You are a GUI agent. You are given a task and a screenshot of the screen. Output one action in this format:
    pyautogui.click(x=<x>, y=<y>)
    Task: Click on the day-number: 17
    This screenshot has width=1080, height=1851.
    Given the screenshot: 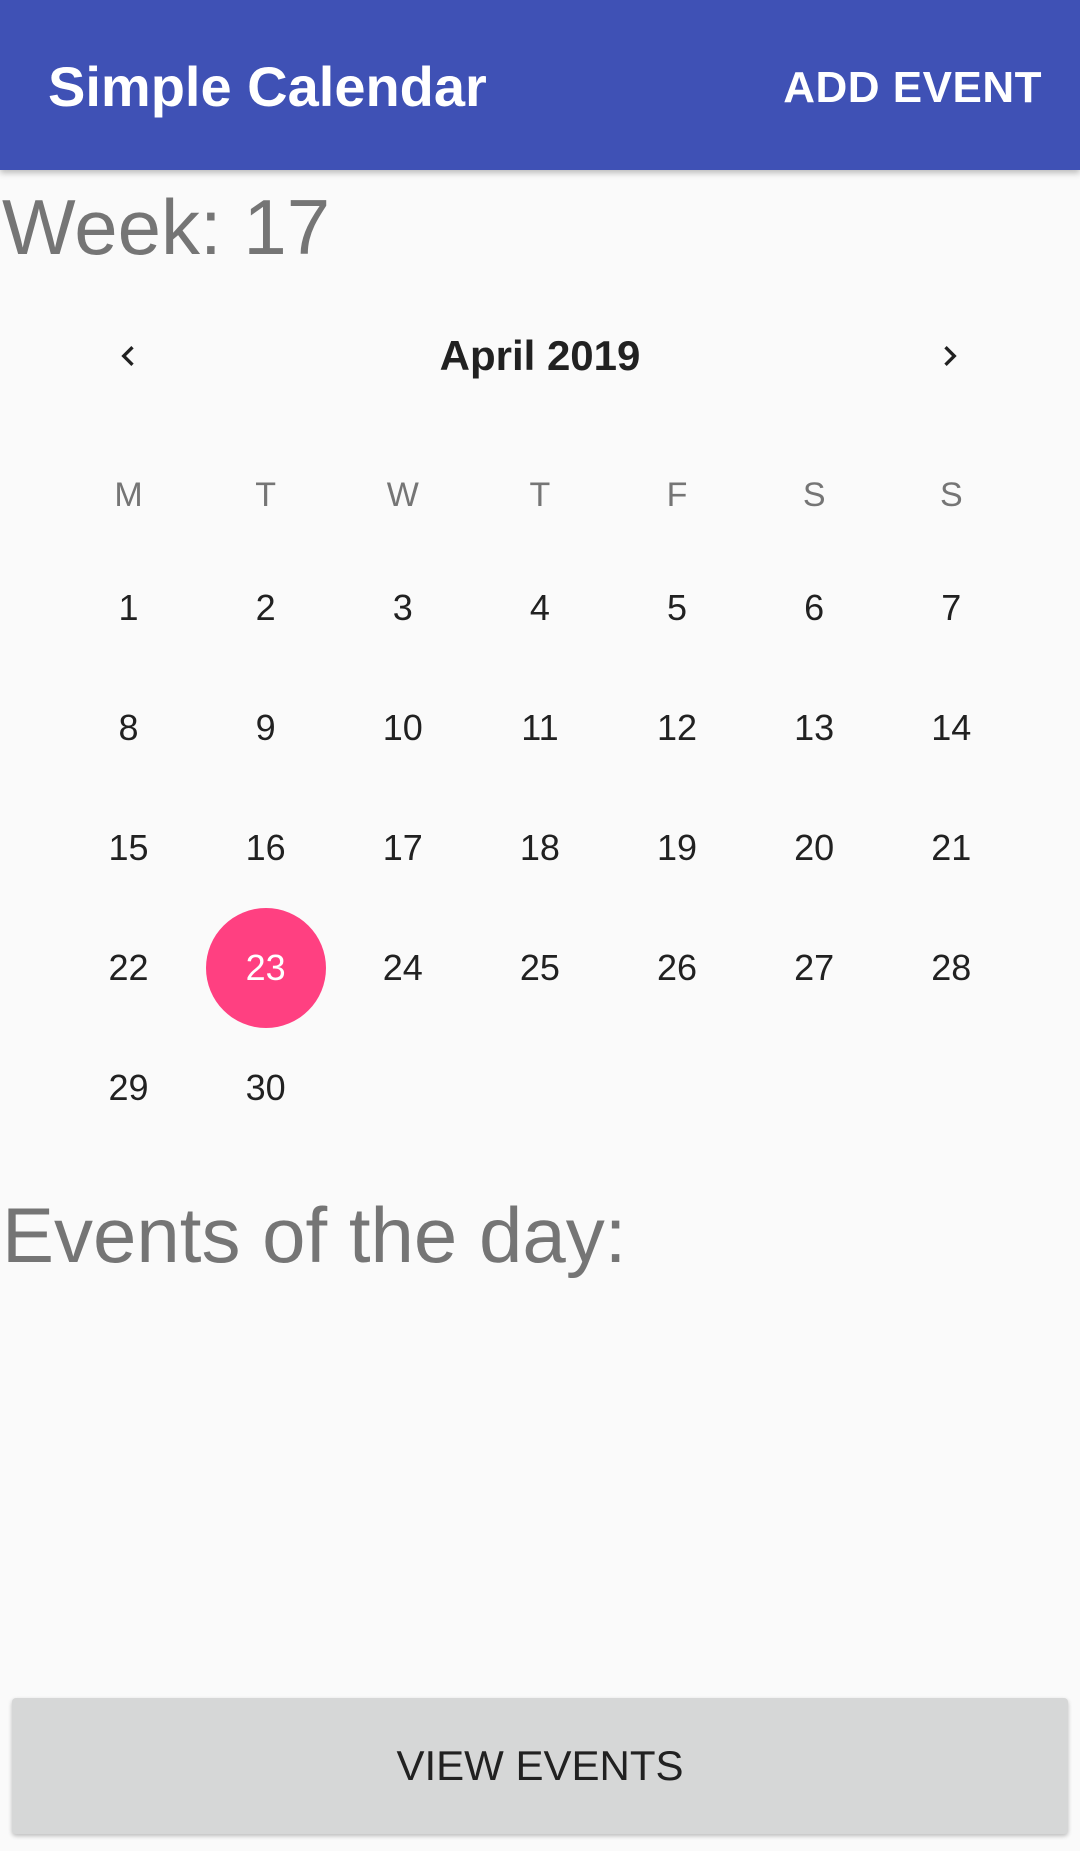 What is the action you would take?
    pyautogui.click(x=402, y=847)
    